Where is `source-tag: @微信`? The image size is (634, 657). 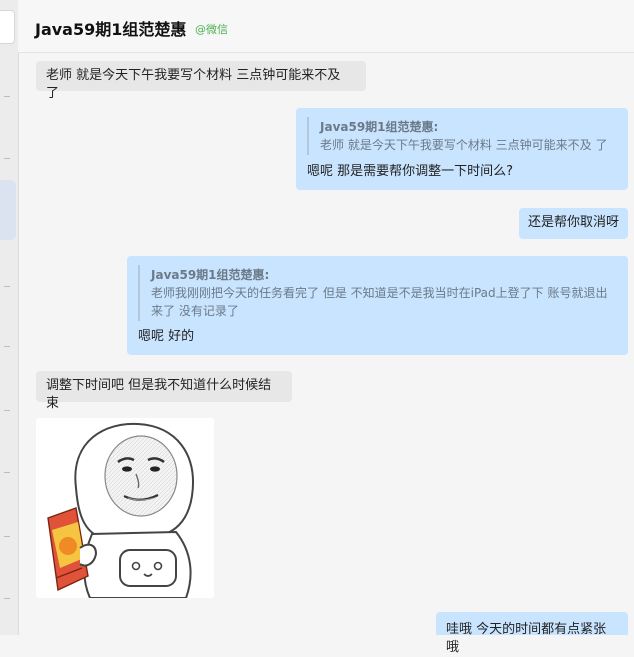 source-tag: @微信 is located at coordinates (211, 29).